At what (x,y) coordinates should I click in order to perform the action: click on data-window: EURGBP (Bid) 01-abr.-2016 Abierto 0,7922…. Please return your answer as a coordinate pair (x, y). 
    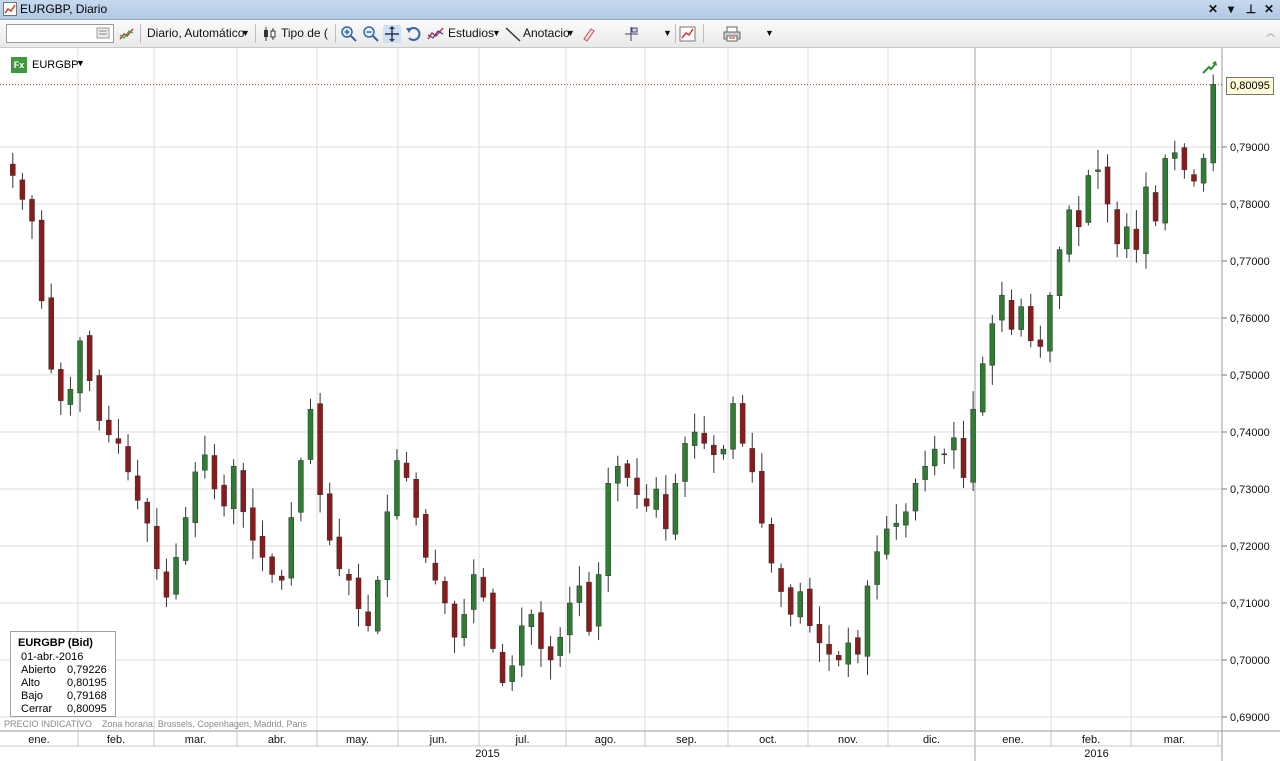
    Looking at the image, I should click on (63, 674).